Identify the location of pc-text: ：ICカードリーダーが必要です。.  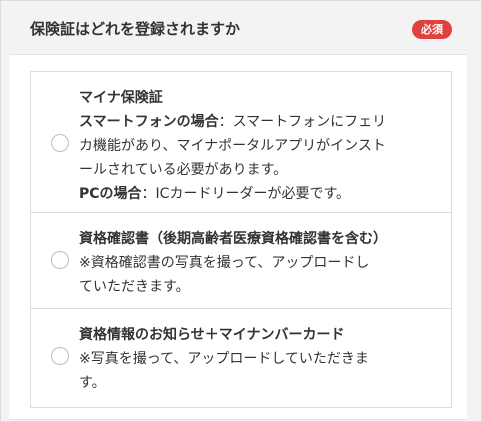
(246, 194).